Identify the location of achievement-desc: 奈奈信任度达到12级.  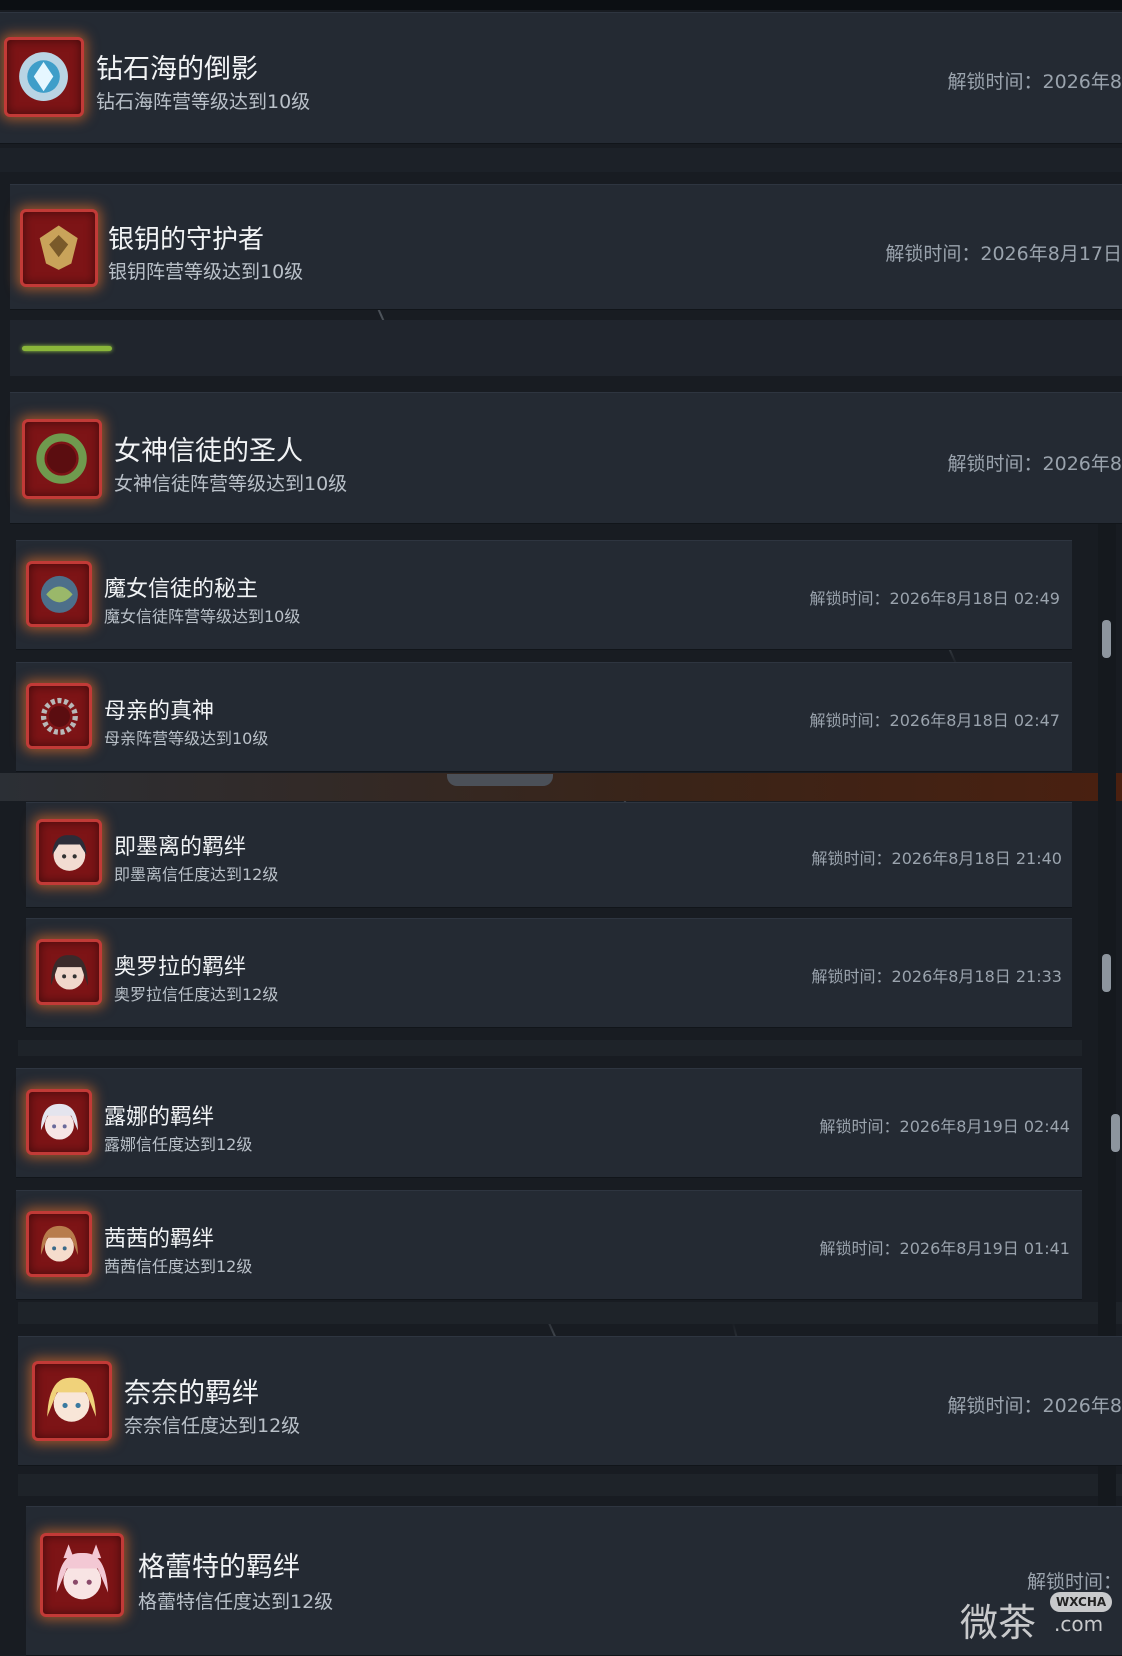
(212, 1426).